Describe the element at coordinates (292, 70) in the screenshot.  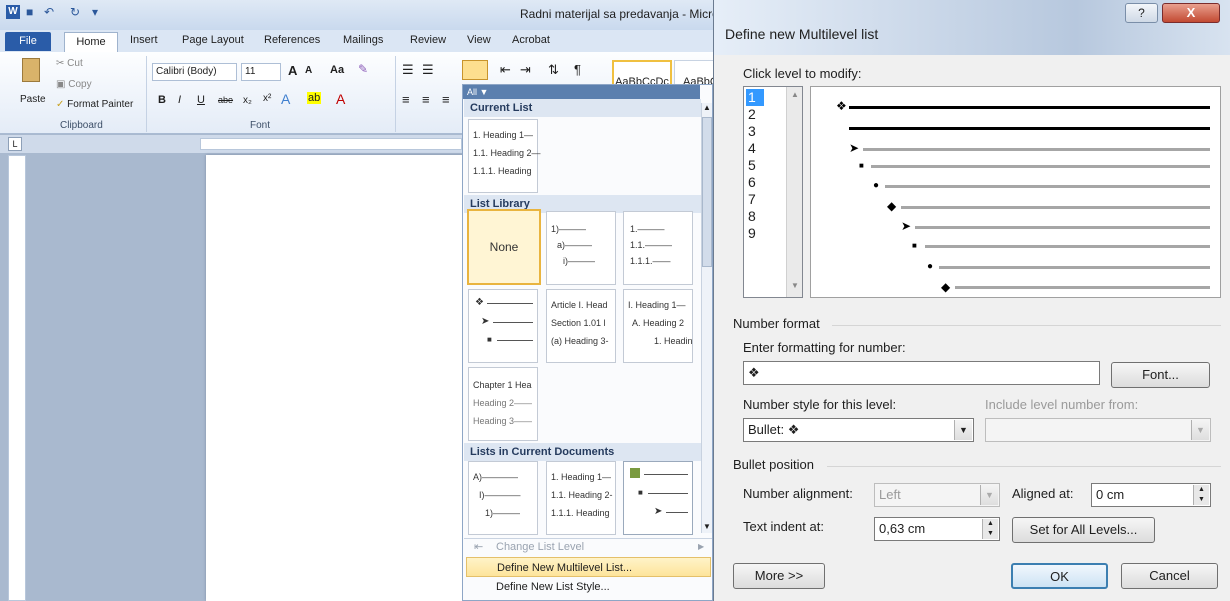
I see `grow-font-button: A` at that location.